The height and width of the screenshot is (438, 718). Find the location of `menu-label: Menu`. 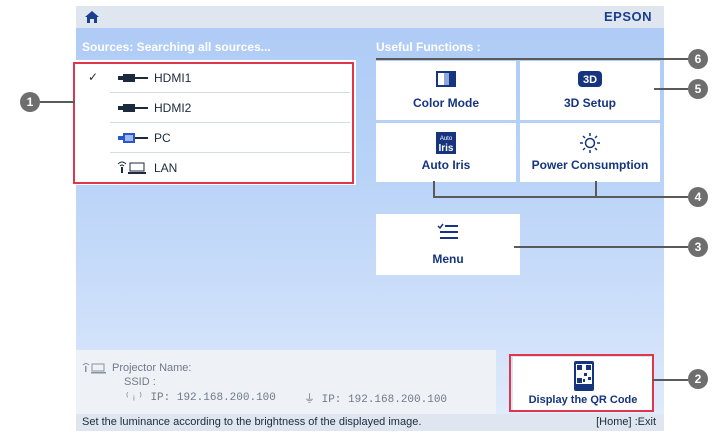

menu-label: Menu is located at coordinates (448, 259).